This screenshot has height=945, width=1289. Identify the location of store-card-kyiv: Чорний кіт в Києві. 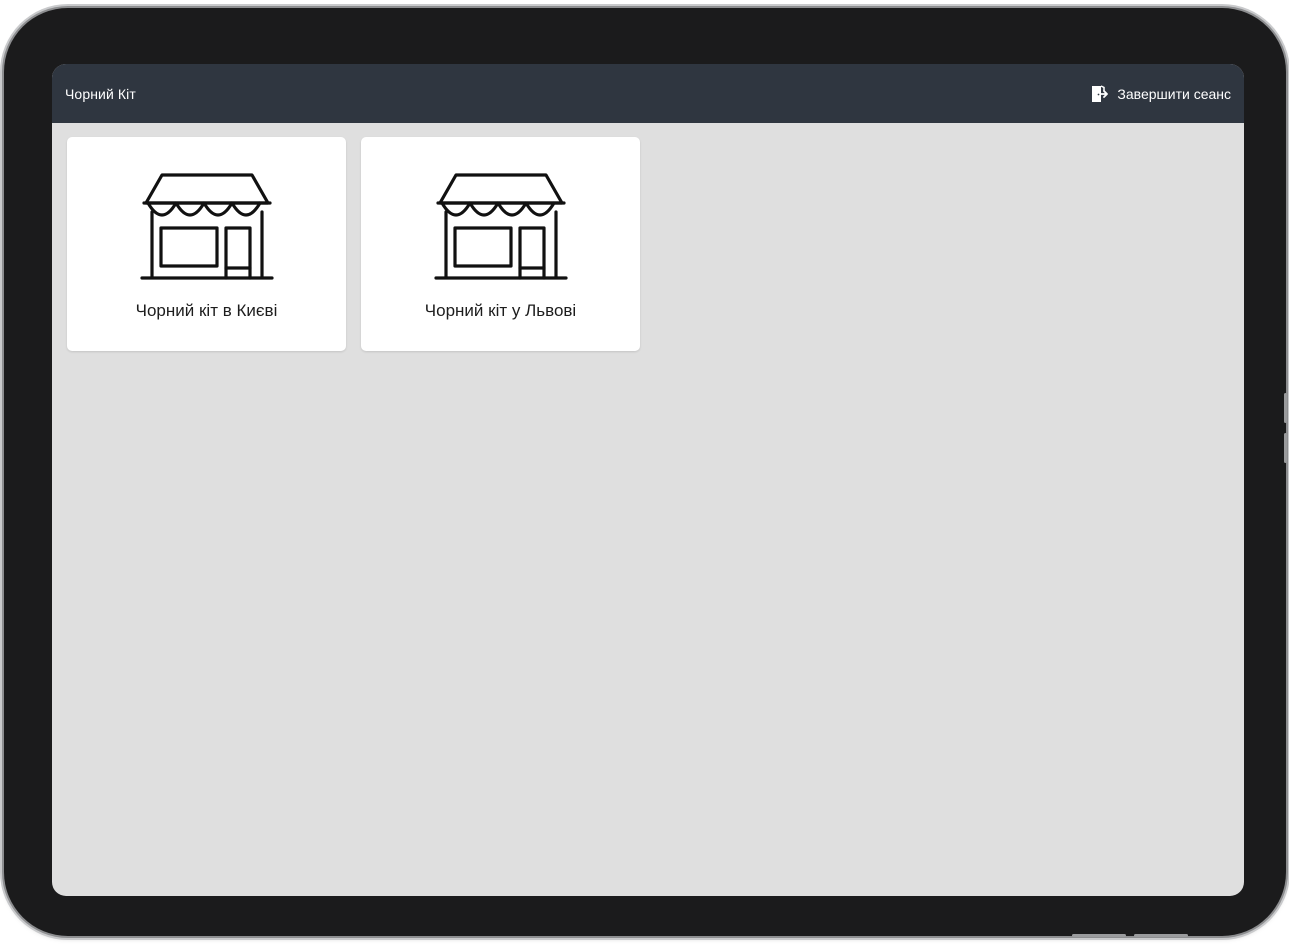
(206, 244).